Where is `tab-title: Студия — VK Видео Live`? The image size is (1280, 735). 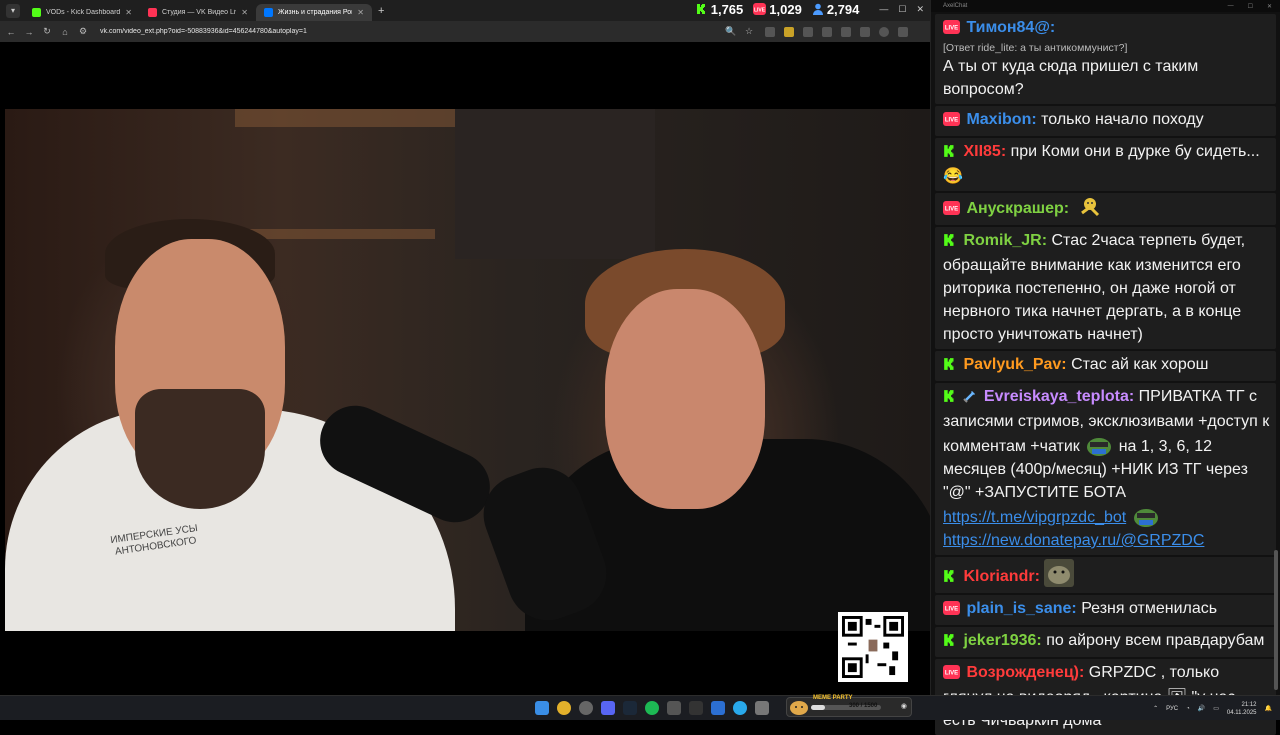 tab-title: Студия — VK Видео Live is located at coordinates (199, 12).